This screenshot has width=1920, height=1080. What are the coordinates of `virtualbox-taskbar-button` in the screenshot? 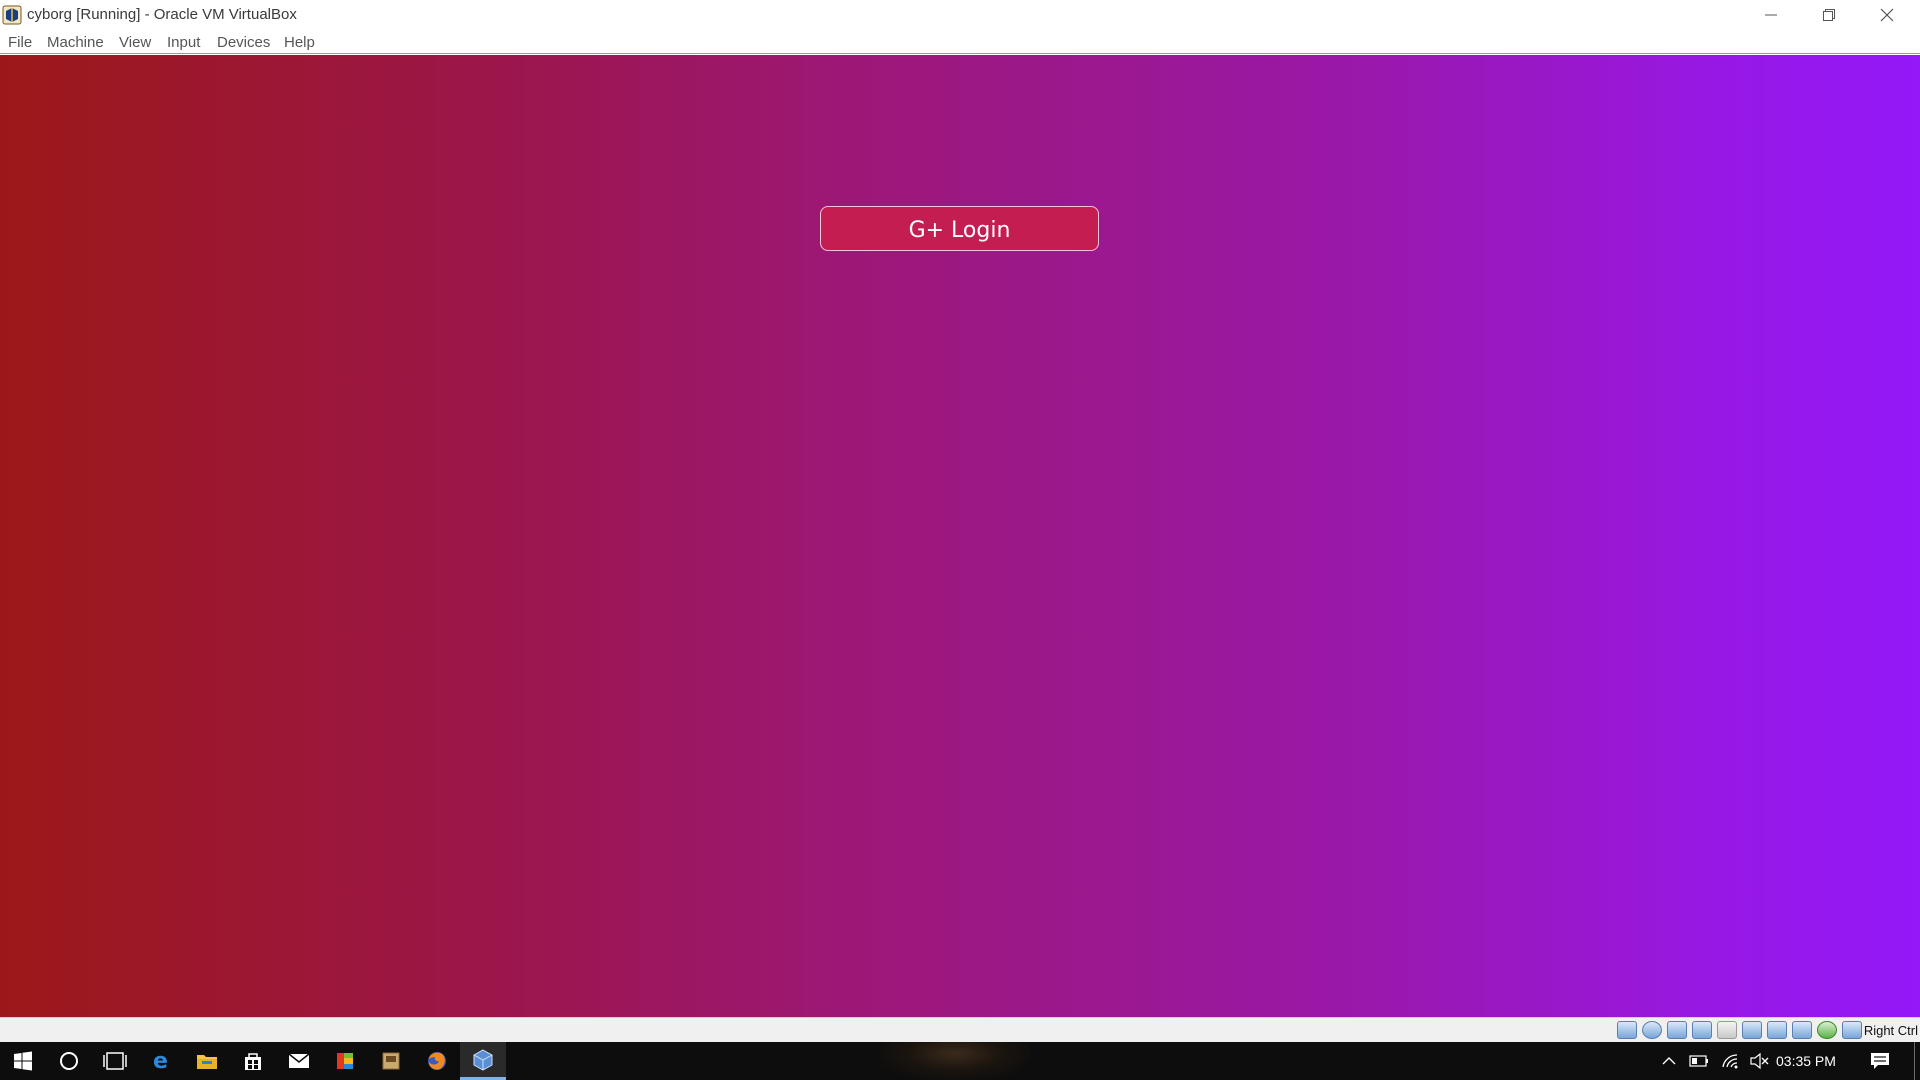 It's located at (483, 1061).